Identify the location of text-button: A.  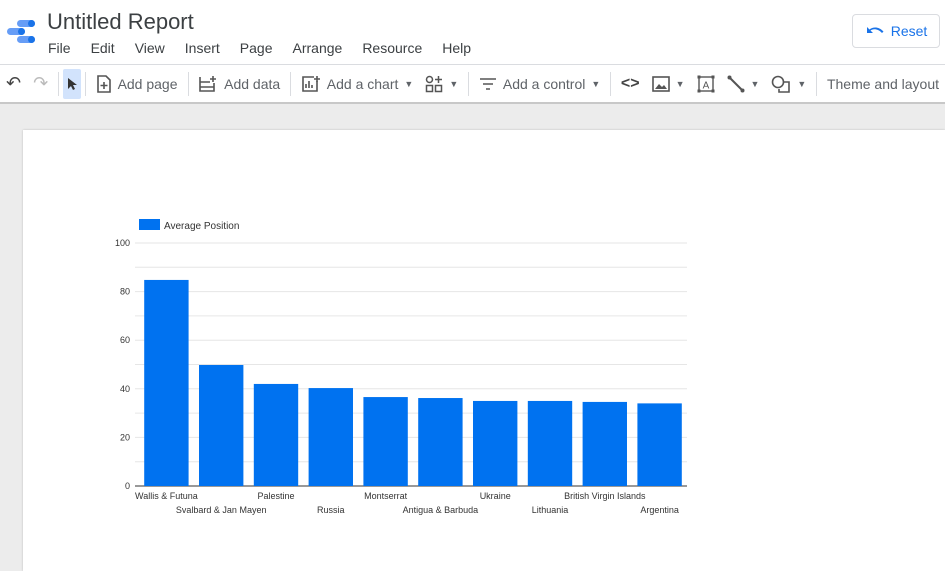
(706, 84).